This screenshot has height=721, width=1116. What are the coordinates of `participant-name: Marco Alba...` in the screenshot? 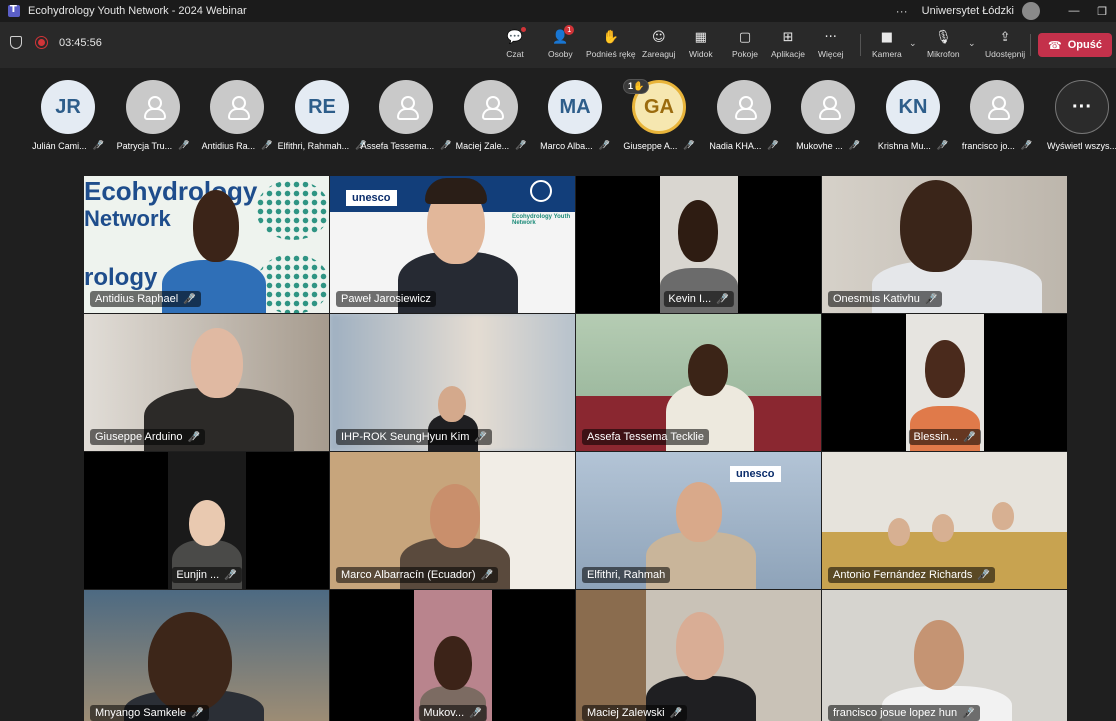 It's located at (566, 146).